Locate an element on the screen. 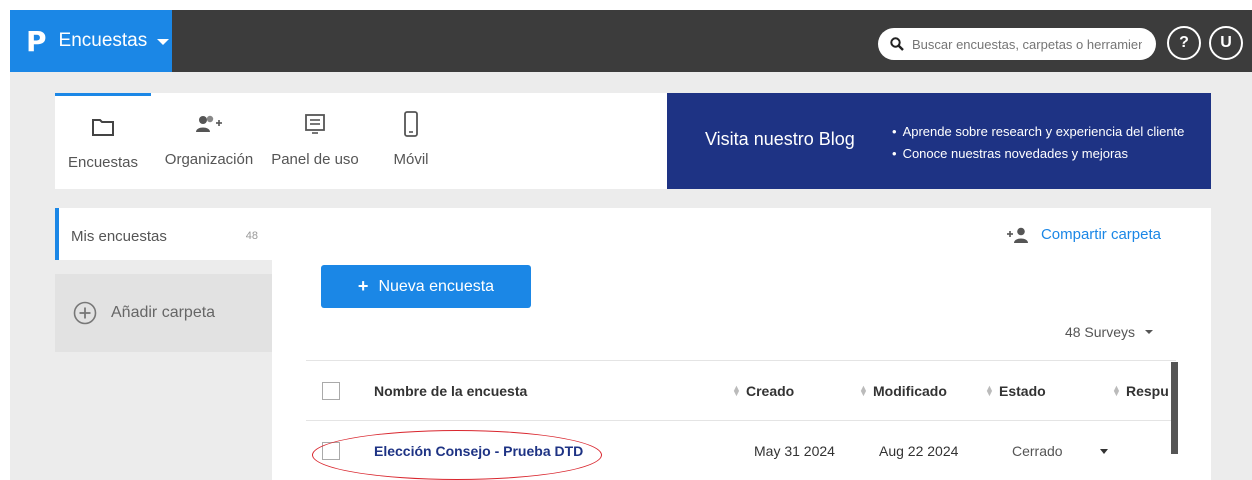 This screenshot has height=480, width=1252. row-checkbox is located at coordinates (331, 451).